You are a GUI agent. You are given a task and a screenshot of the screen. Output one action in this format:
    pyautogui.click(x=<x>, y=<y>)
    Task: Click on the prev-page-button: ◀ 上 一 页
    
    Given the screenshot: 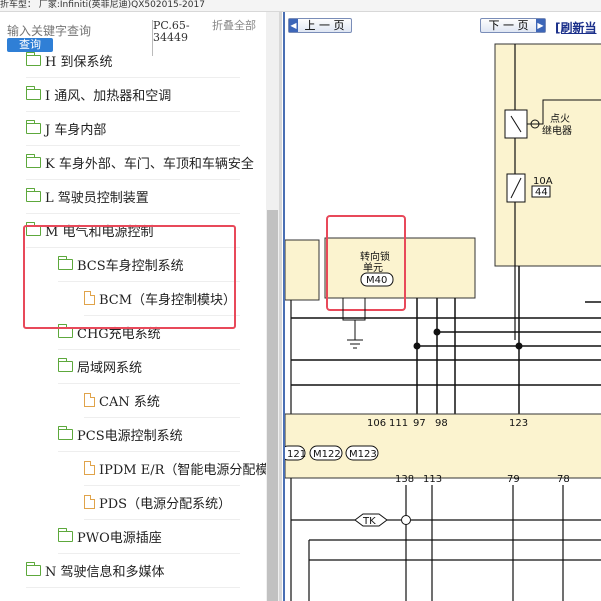 What is the action you would take?
    pyautogui.click(x=320, y=25)
    